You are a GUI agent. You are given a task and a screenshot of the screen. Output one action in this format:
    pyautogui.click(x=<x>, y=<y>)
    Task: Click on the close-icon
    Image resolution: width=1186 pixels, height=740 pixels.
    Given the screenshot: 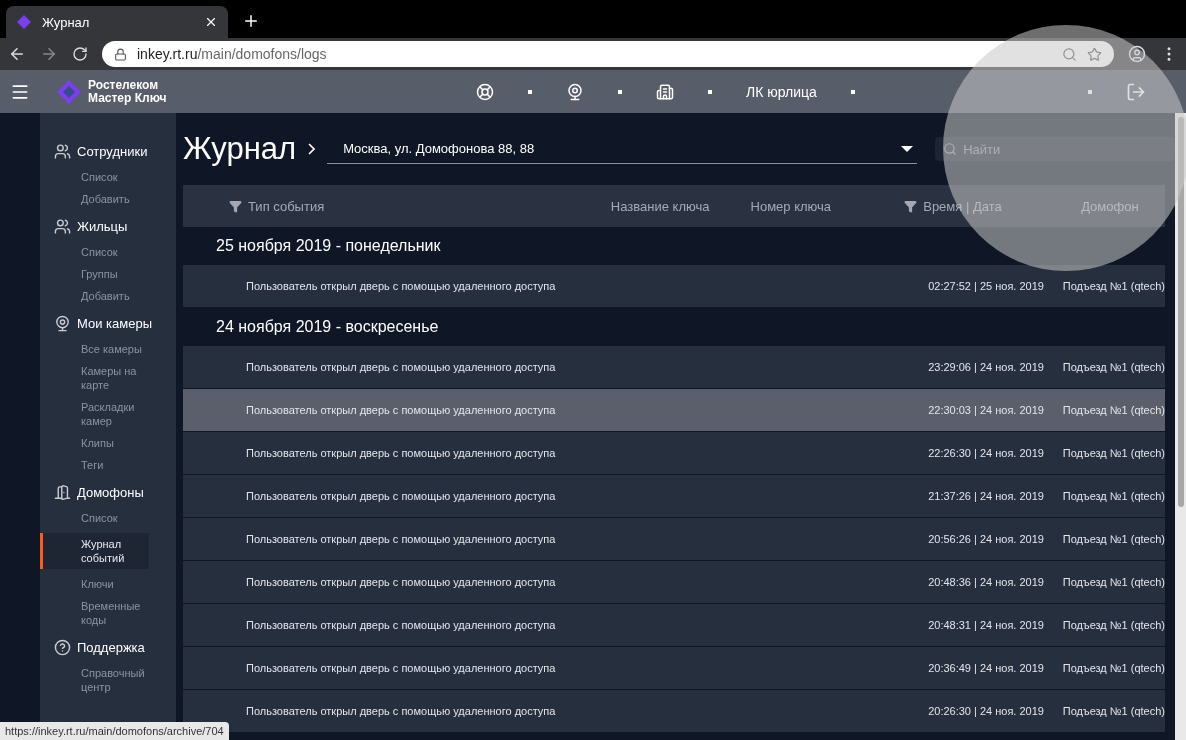 What is the action you would take?
    pyautogui.click(x=211, y=22)
    